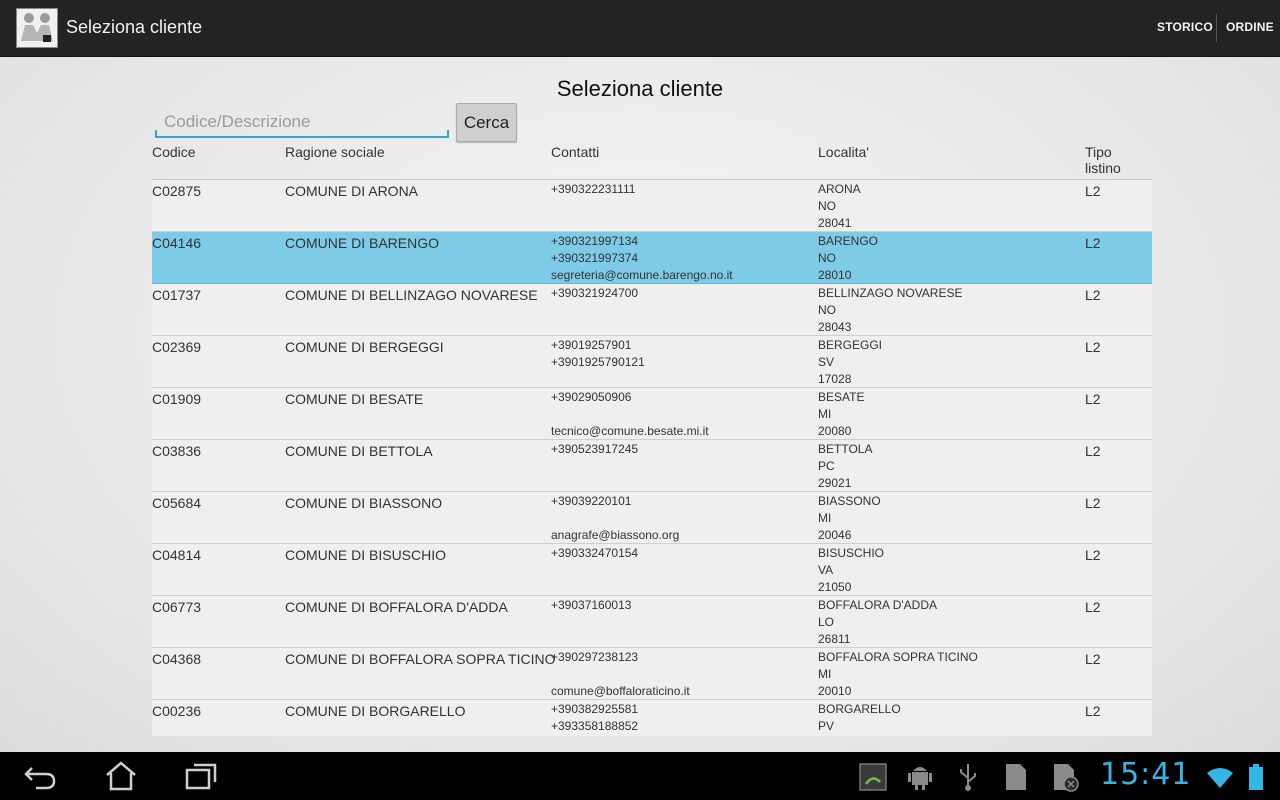  I want to click on client-location: 21050, so click(835, 587).